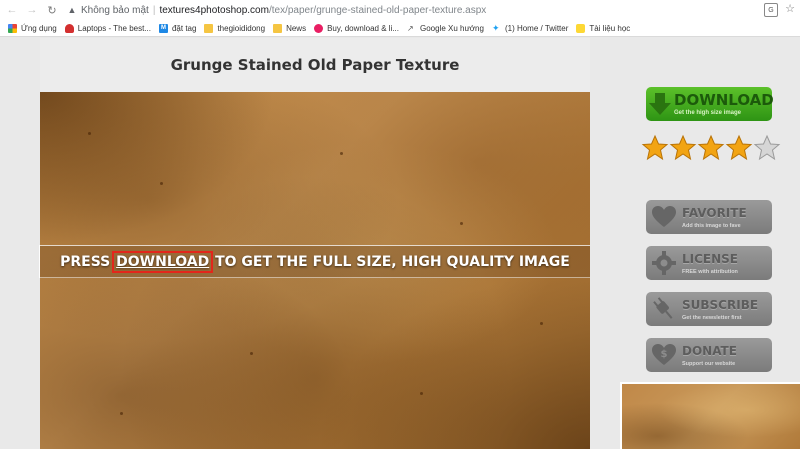  I want to click on trend-icon: ↗, so click(410, 28).